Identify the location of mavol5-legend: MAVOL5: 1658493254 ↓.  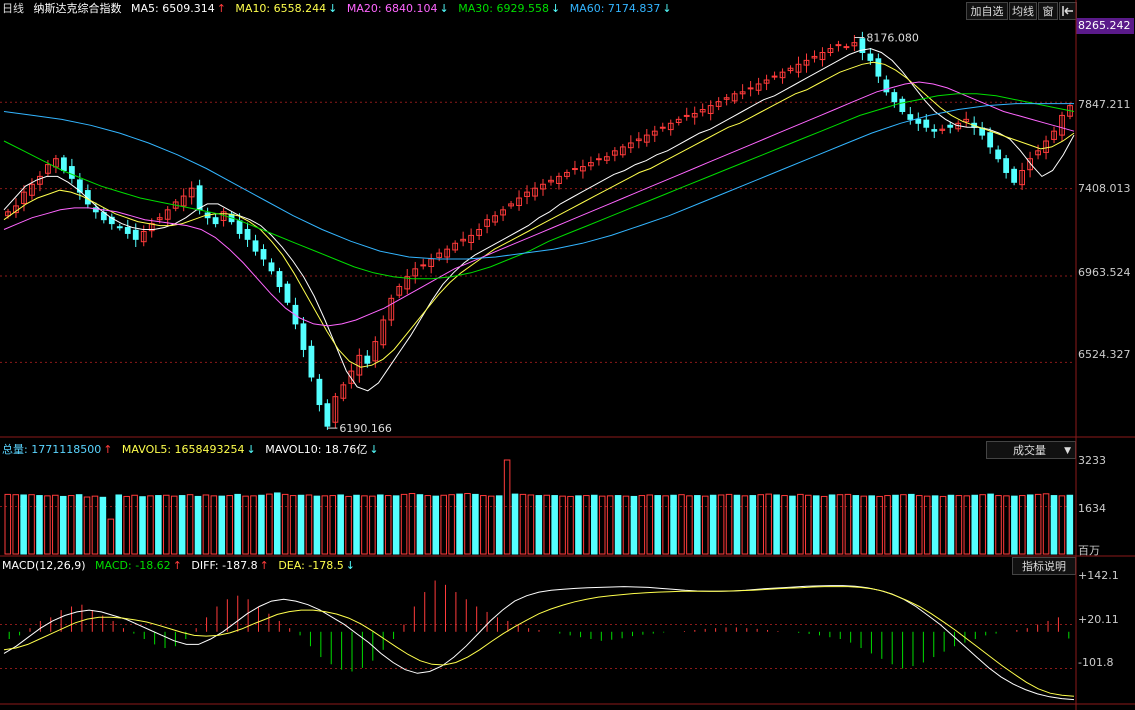
(188, 449).